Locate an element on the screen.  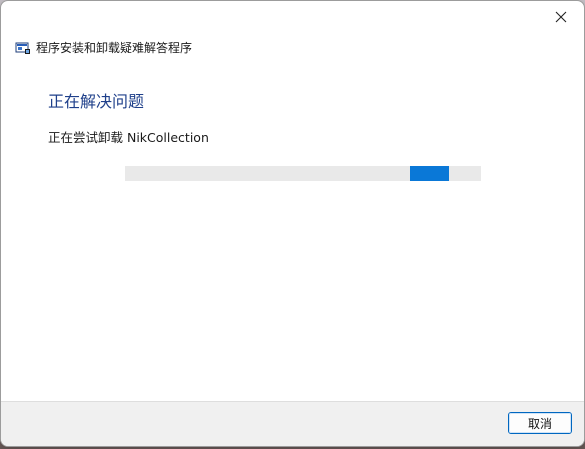
status-text: 正在尝试卸载 NikCollection is located at coordinates (128, 137).